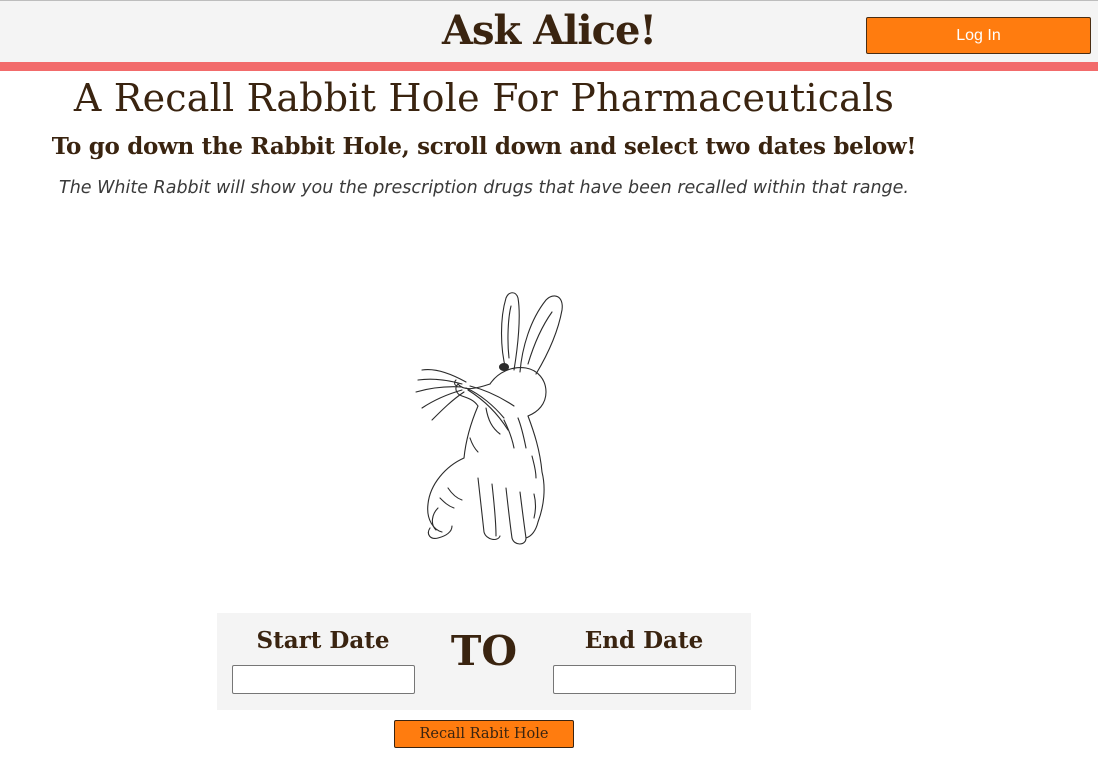 This screenshot has width=1098, height=776. I want to click on end-date-label: End Date, so click(644, 640).